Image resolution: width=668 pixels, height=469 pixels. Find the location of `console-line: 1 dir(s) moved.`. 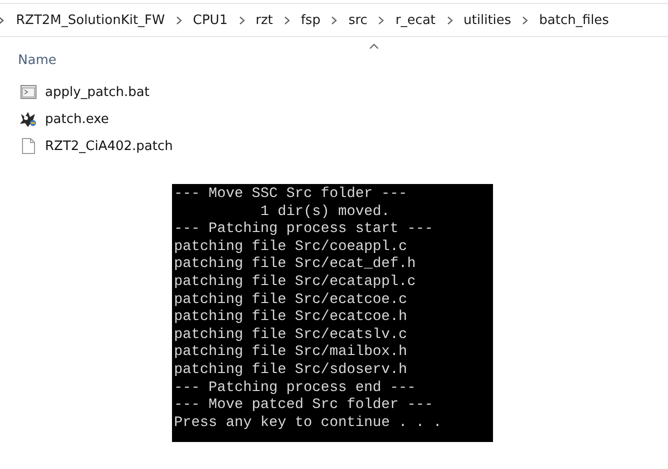

console-line: 1 dir(s) moved. is located at coordinates (324, 213).